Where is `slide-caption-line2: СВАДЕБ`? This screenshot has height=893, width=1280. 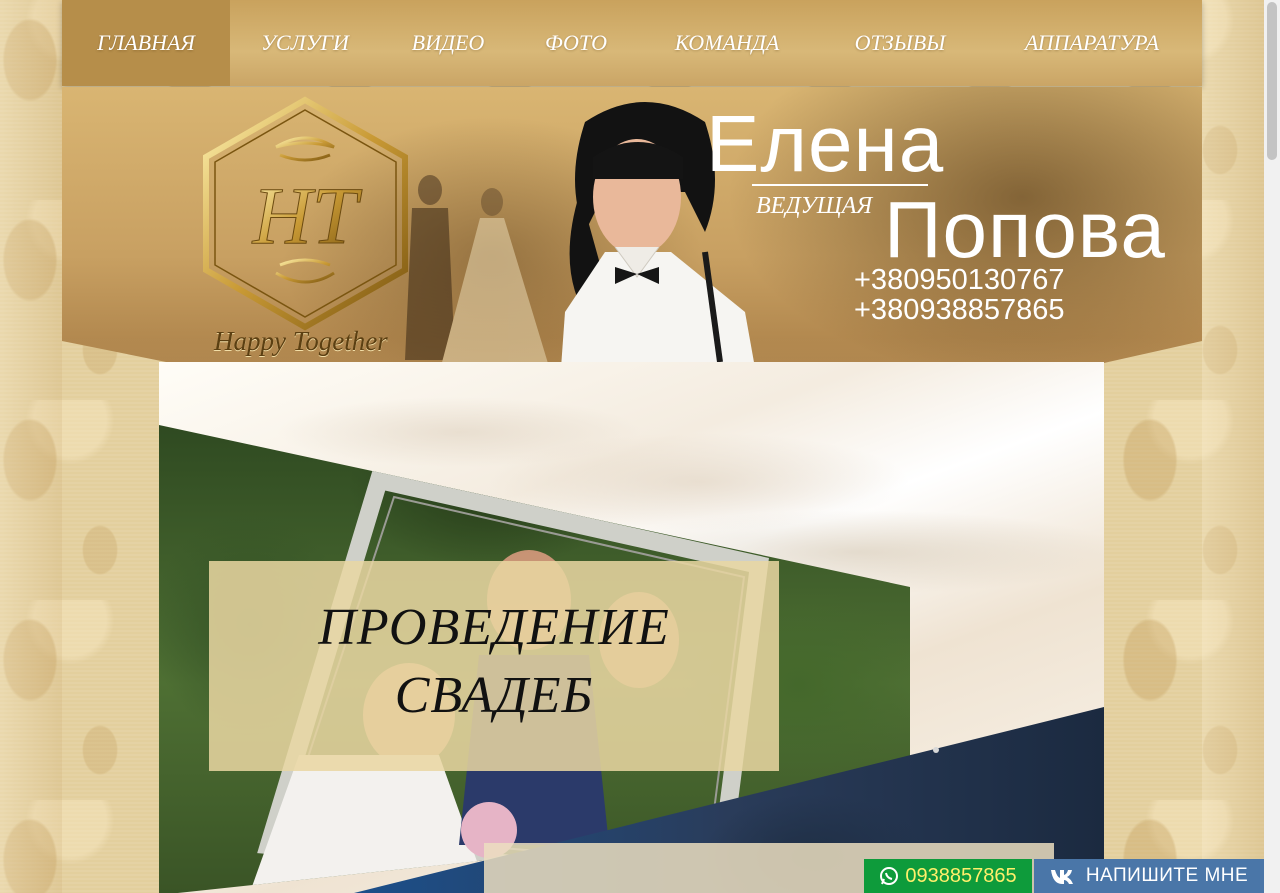 slide-caption-line2: СВАДЕБ is located at coordinates (494, 695).